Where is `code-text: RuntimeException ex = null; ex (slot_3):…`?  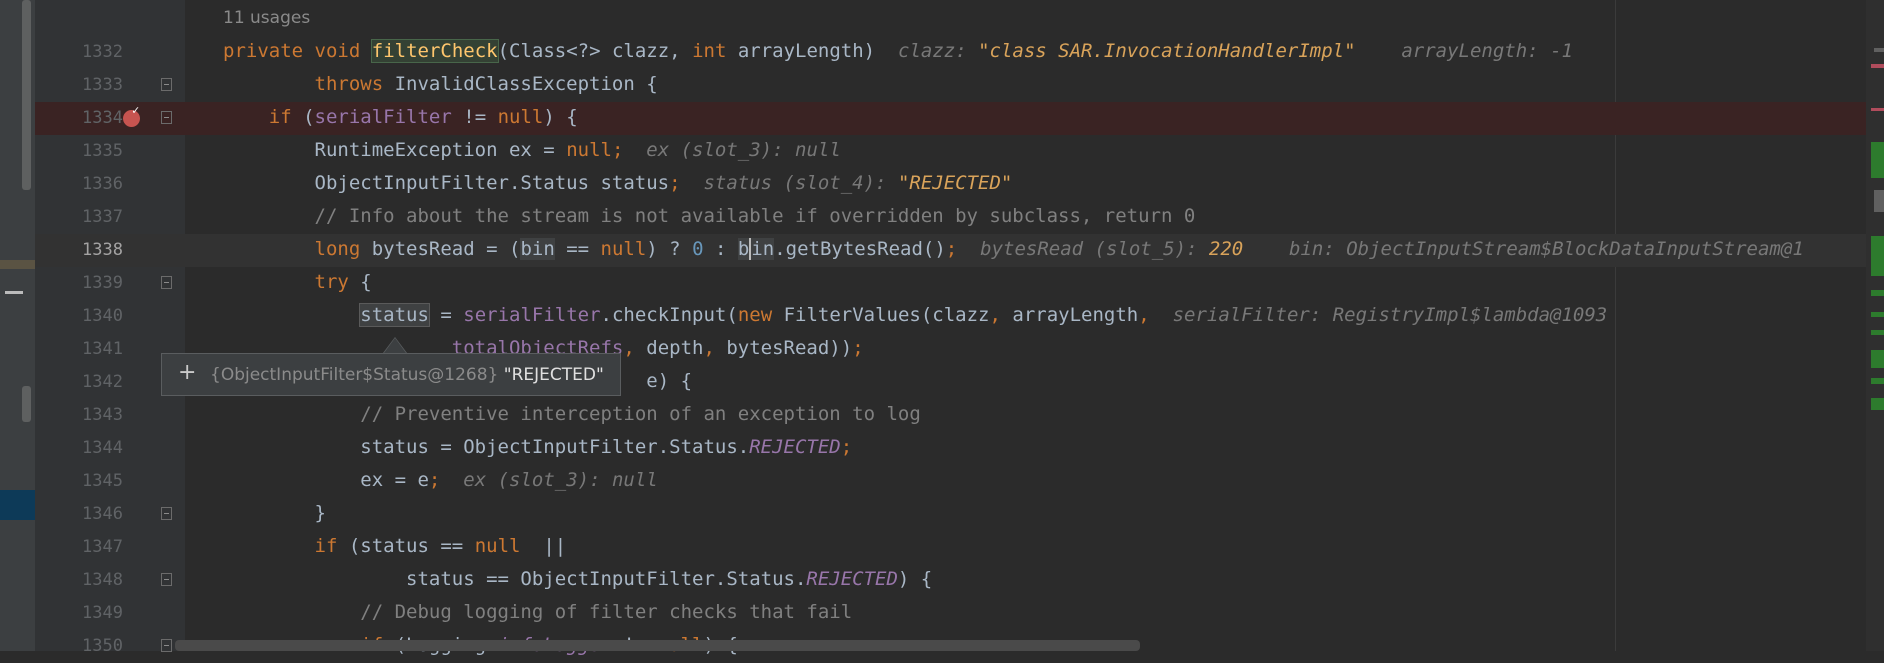 code-text: RuntimeException ex = null; ex (slot_3):… is located at coordinates (577, 150).